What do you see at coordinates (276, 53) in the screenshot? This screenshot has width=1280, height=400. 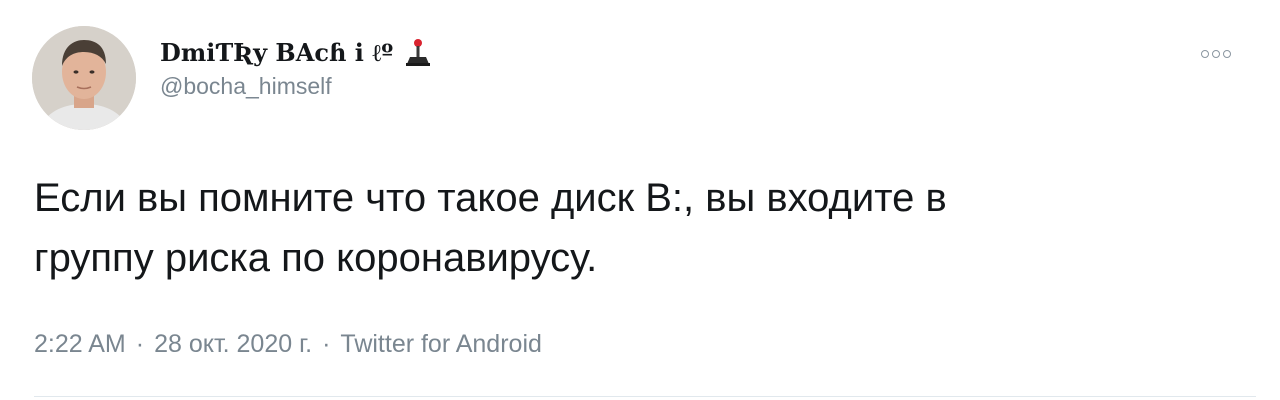 I see `author-display-name: DmiƬƦy BAcɦ i ℓº` at bounding box center [276, 53].